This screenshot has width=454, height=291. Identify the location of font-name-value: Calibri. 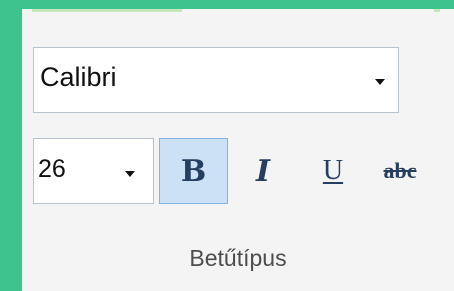
(78, 77).